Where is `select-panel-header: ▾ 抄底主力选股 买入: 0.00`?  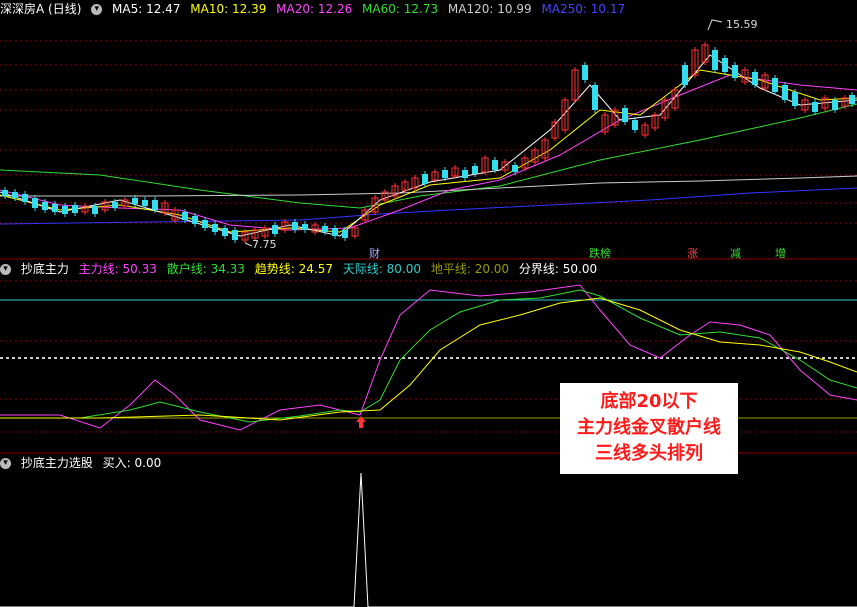 select-panel-header: ▾ 抄底主力选股 买入: 0.00 is located at coordinates (83, 463).